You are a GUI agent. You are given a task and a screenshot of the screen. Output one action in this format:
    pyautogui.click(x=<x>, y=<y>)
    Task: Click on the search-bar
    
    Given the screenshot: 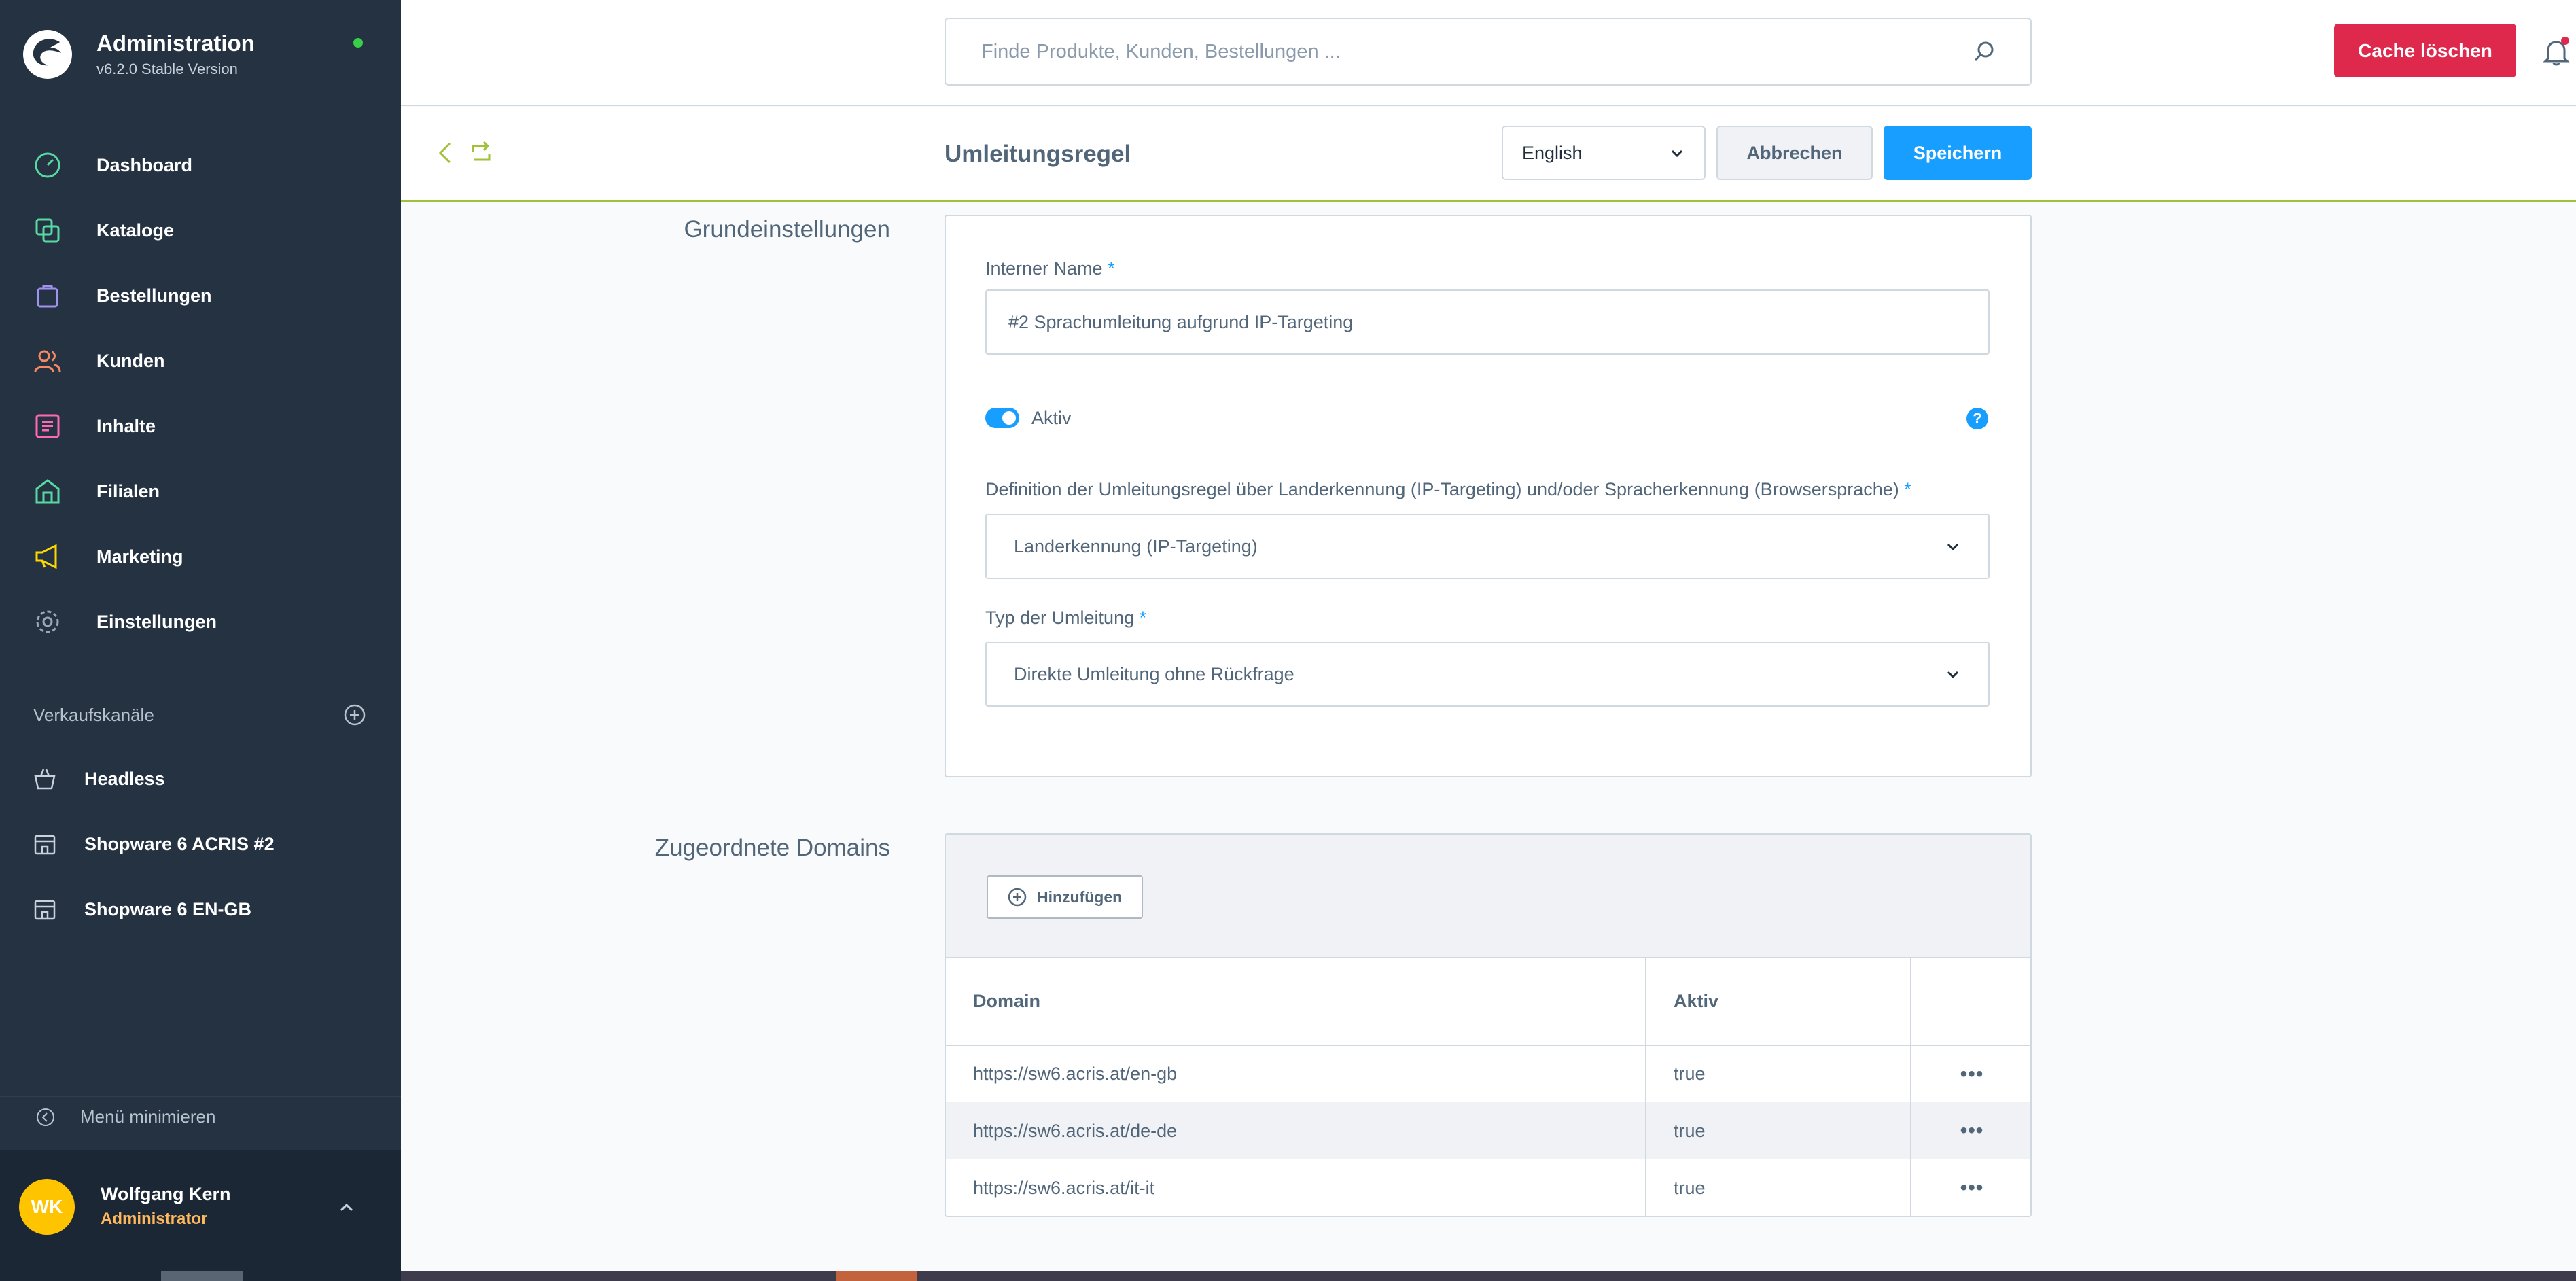 What is the action you would take?
    pyautogui.click(x=1488, y=52)
    